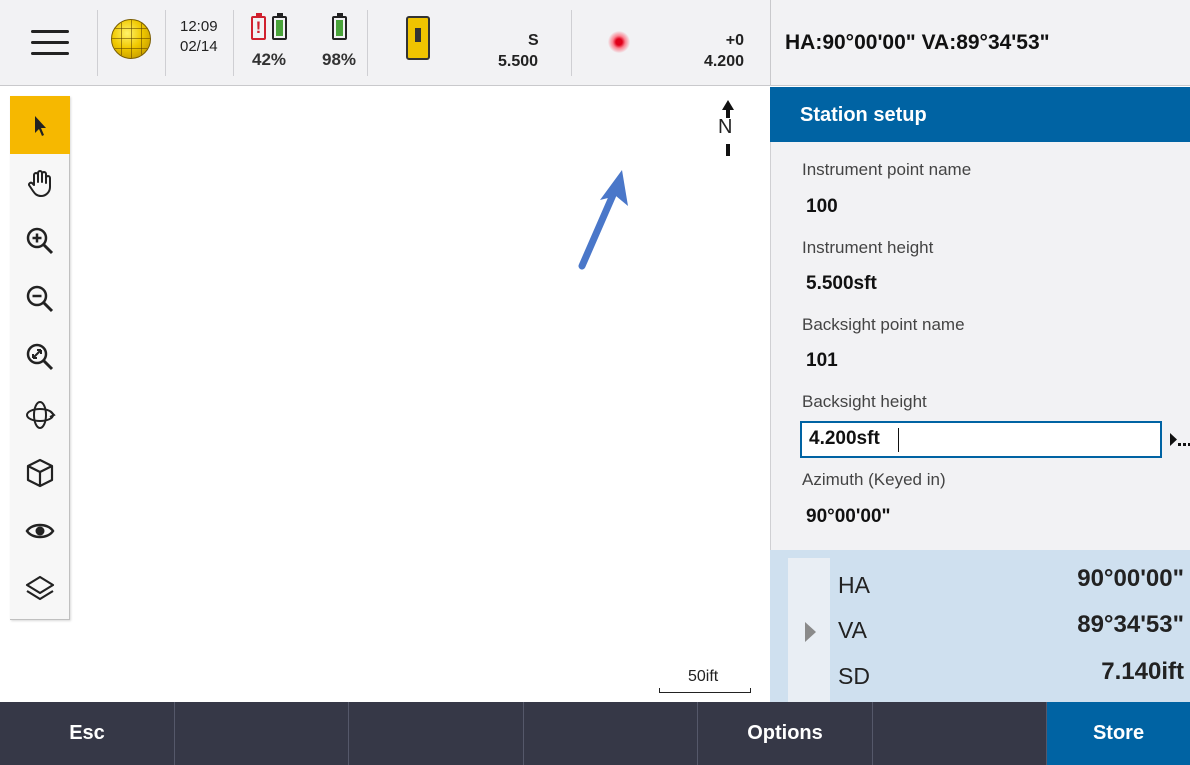 The width and height of the screenshot is (1190, 765). Describe the element at coordinates (854, 676) in the screenshot. I see `readout-sd-label: SD` at that location.